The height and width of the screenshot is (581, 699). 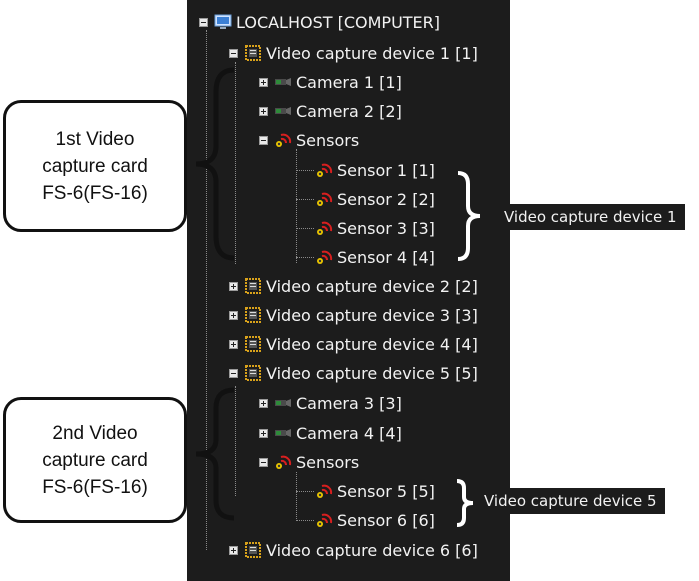 I want to click on callout-text: 1st Video capture card FS-6(FS-16), so click(x=95, y=166).